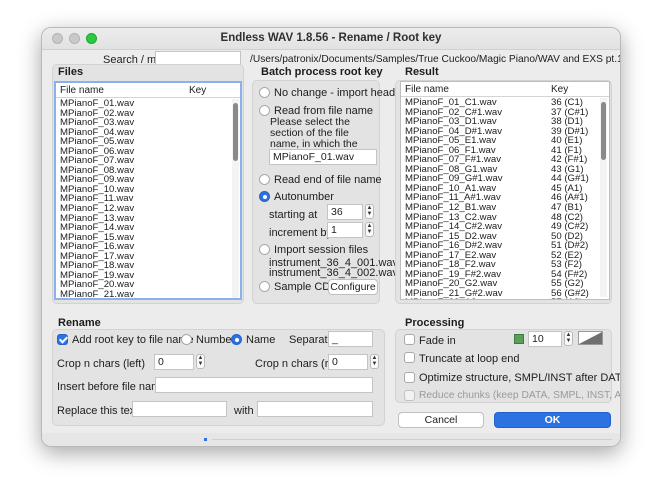 The height and width of the screenshot is (500, 661). What do you see at coordinates (374, 361) in the screenshot?
I see `crop-right-stepper: ▲ ▼` at bounding box center [374, 361].